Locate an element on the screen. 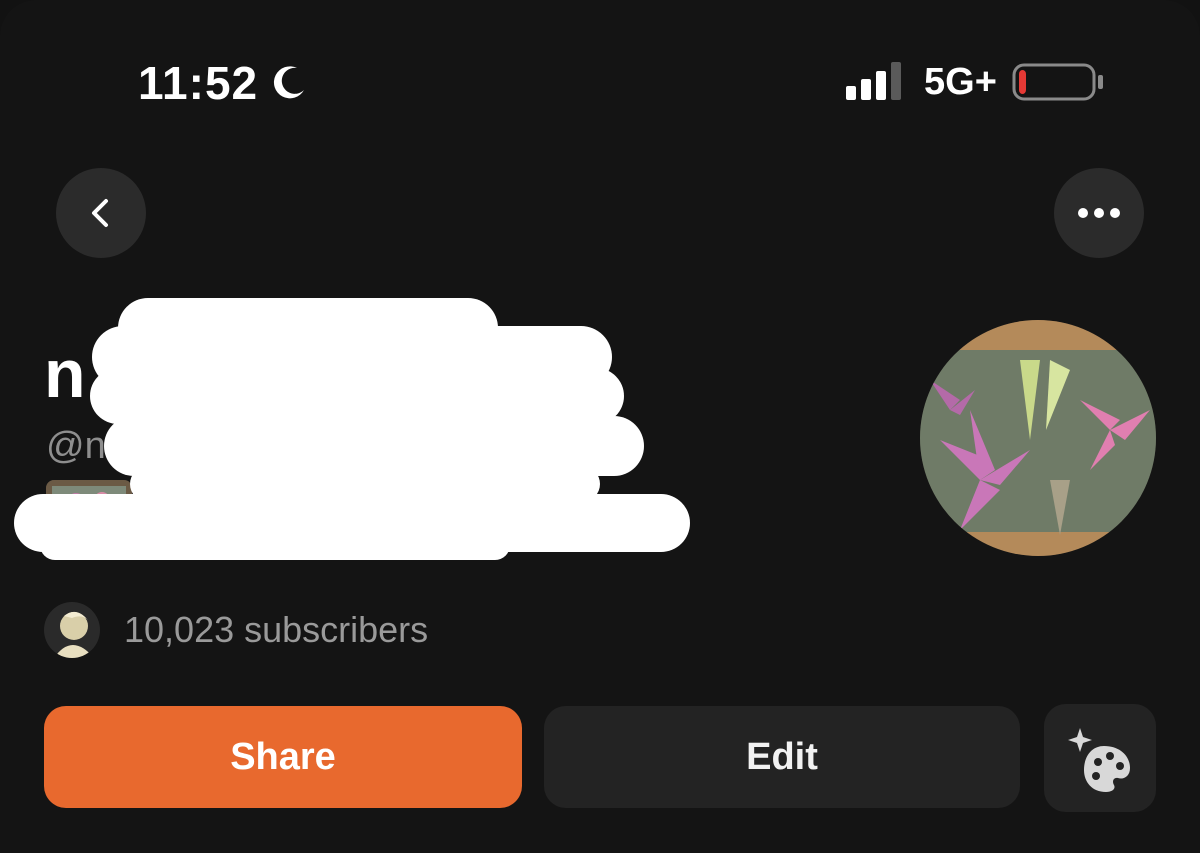 Image resolution: width=1200 pixels, height=853 pixels. signal-icon is located at coordinates (873, 81).